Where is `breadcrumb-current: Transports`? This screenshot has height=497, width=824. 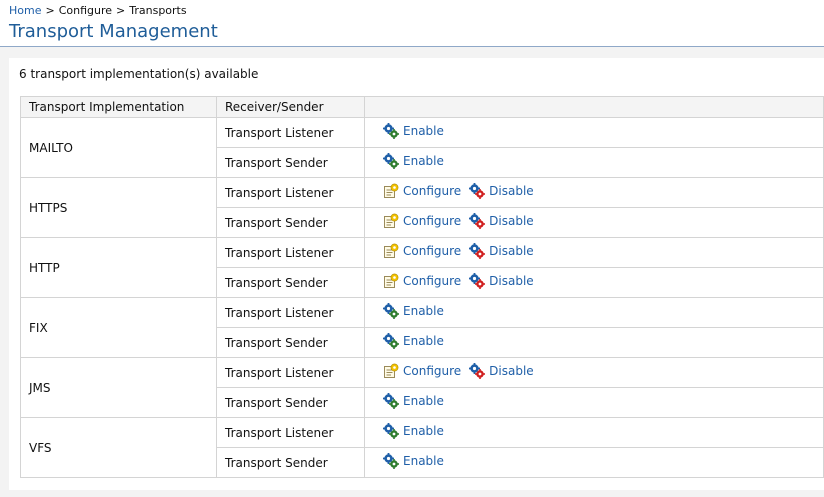 breadcrumb-current: Transports is located at coordinates (158, 10).